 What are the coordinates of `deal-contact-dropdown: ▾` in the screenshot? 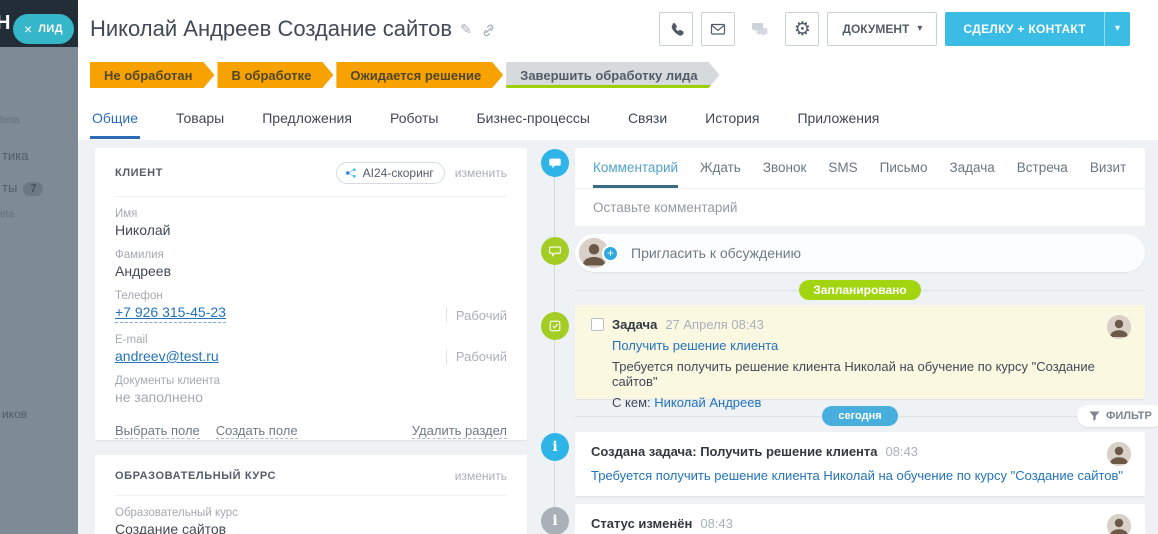 It's located at (1116, 29).